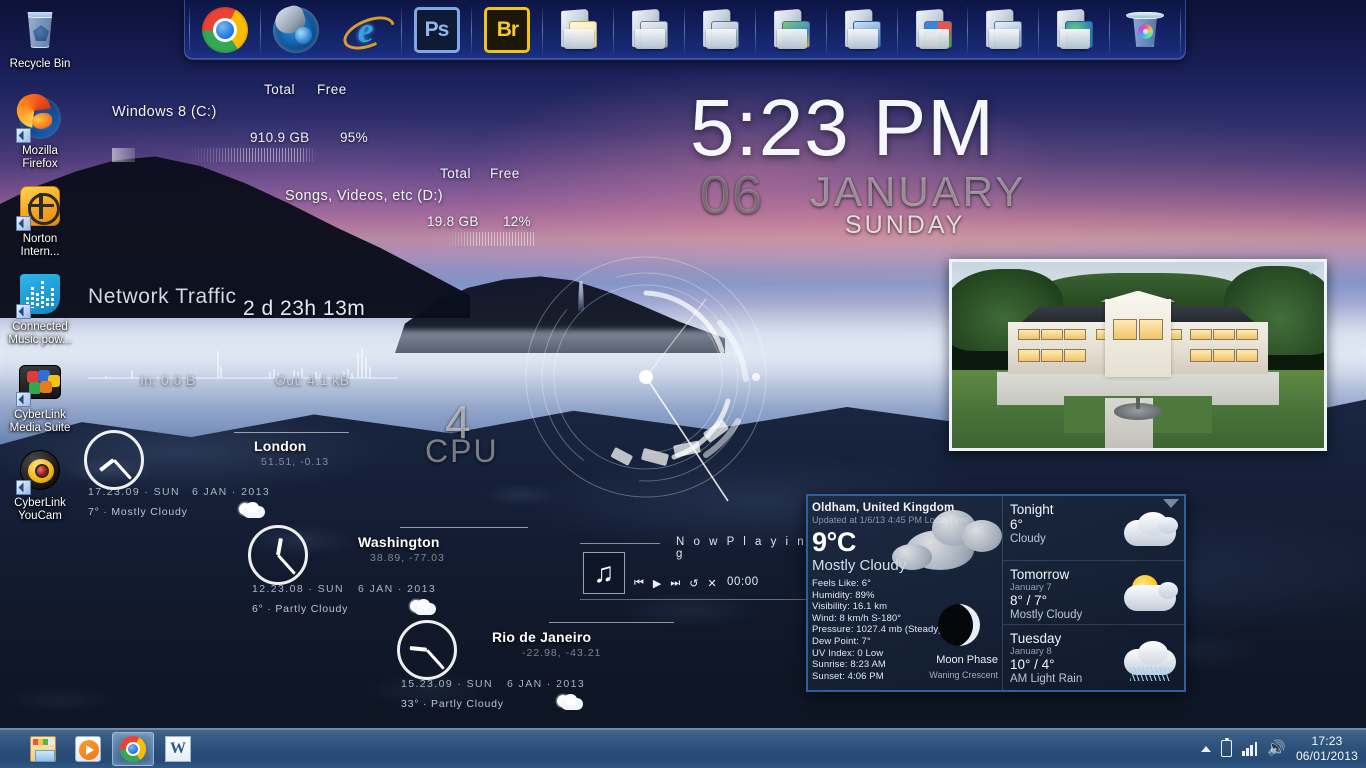 This screenshot has width=1366, height=768. Describe the element at coordinates (410, 239) in the screenshot. I see `disk-usage-bar` at that location.